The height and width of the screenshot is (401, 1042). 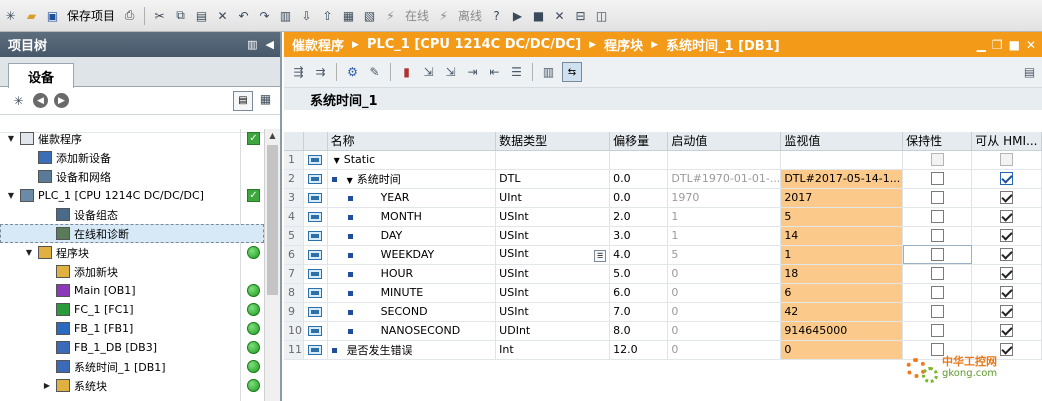 What do you see at coordinates (272, 265) in the screenshot?
I see `tree-scrollbar: ▲` at bounding box center [272, 265].